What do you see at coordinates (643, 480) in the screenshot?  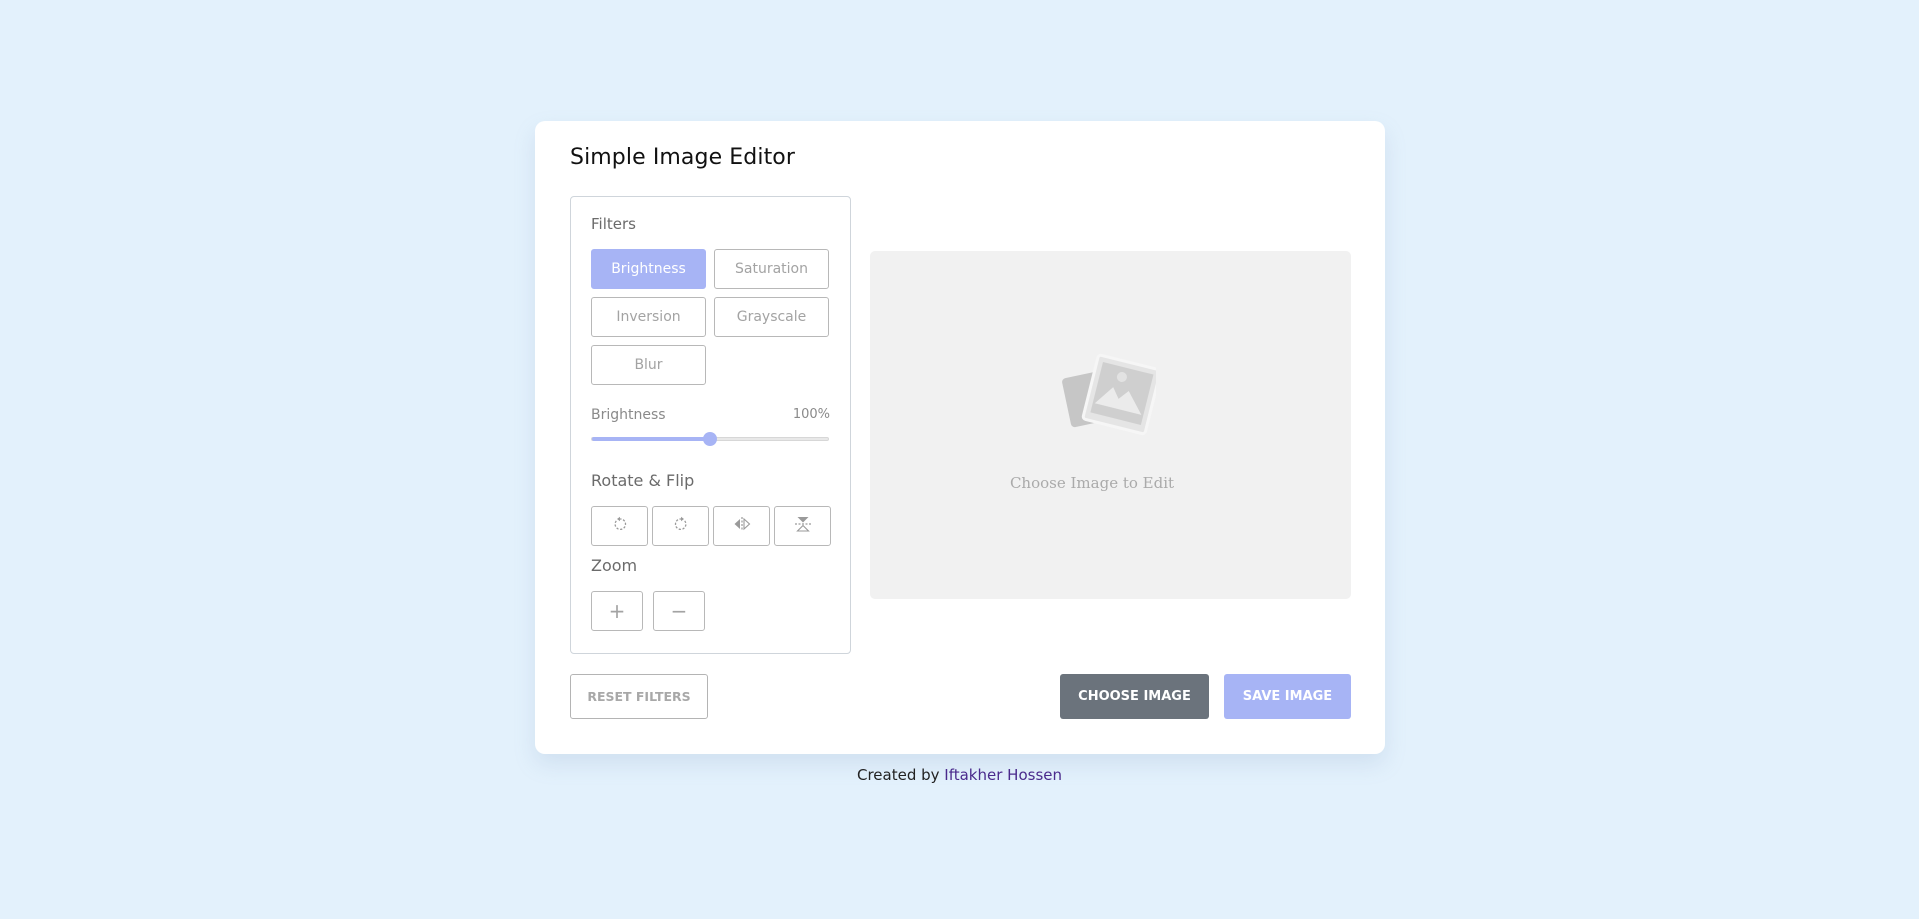 I see `rotate-flip-heading: Rotate & Flip` at bounding box center [643, 480].